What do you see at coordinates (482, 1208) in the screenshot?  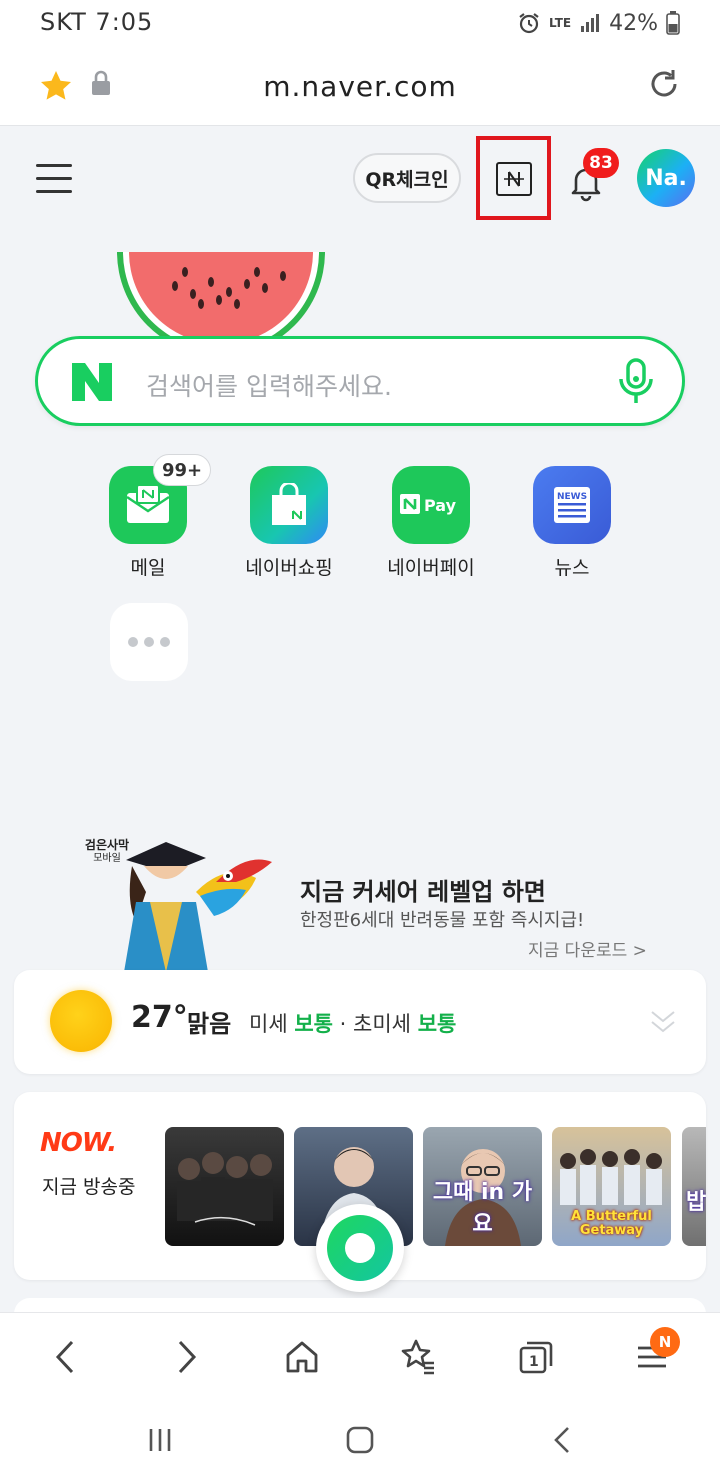 I see `thumb-caption: 그때 in 가요` at bounding box center [482, 1208].